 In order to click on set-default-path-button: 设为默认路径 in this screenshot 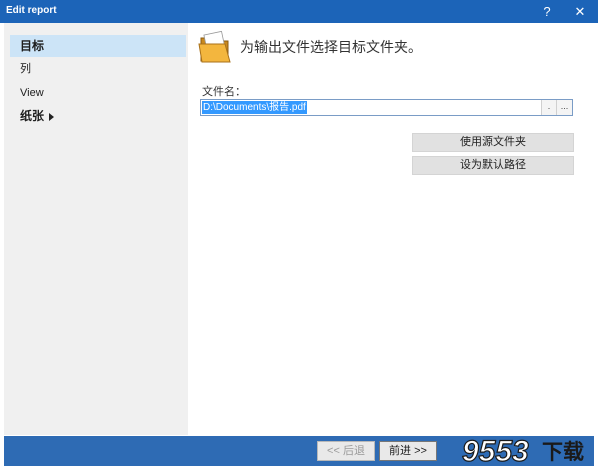, I will do `click(493, 165)`.